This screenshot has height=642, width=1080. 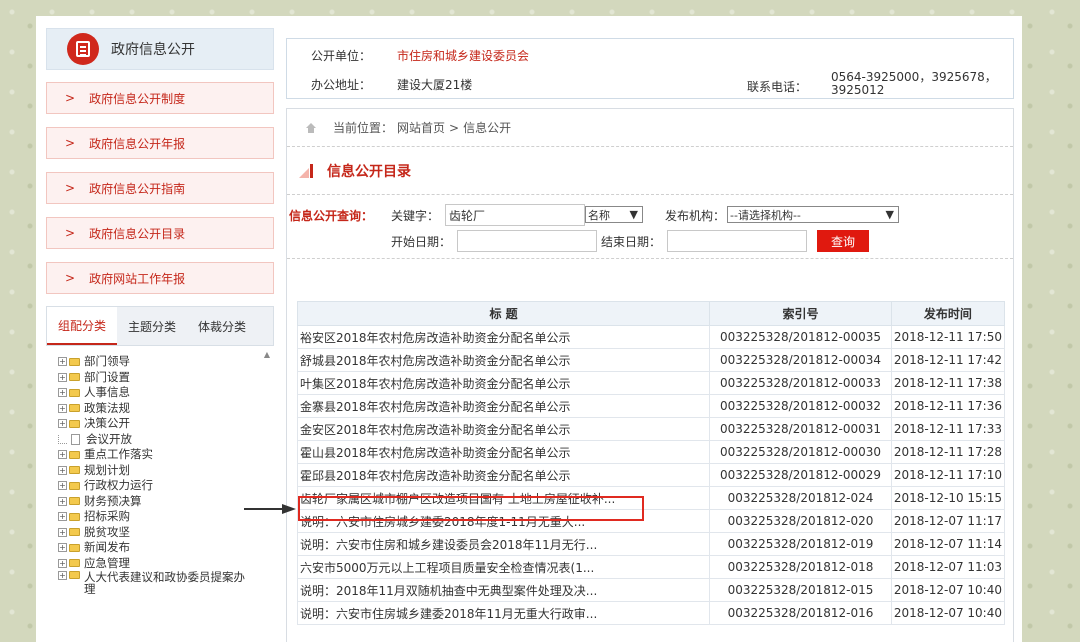 I want to click on keyword-input: 齿轮厂, so click(x=515, y=215).